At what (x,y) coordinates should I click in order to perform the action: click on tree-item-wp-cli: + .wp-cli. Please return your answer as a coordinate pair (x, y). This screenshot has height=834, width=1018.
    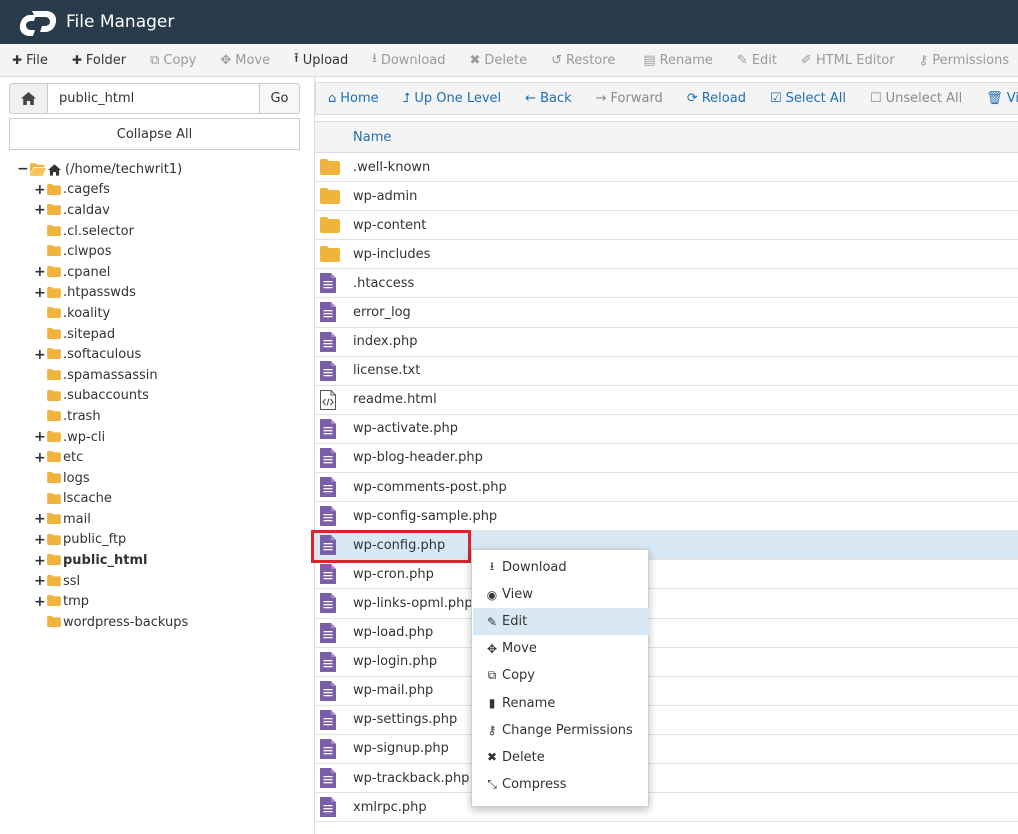
    Looking at the image, I should click on (157, 437).